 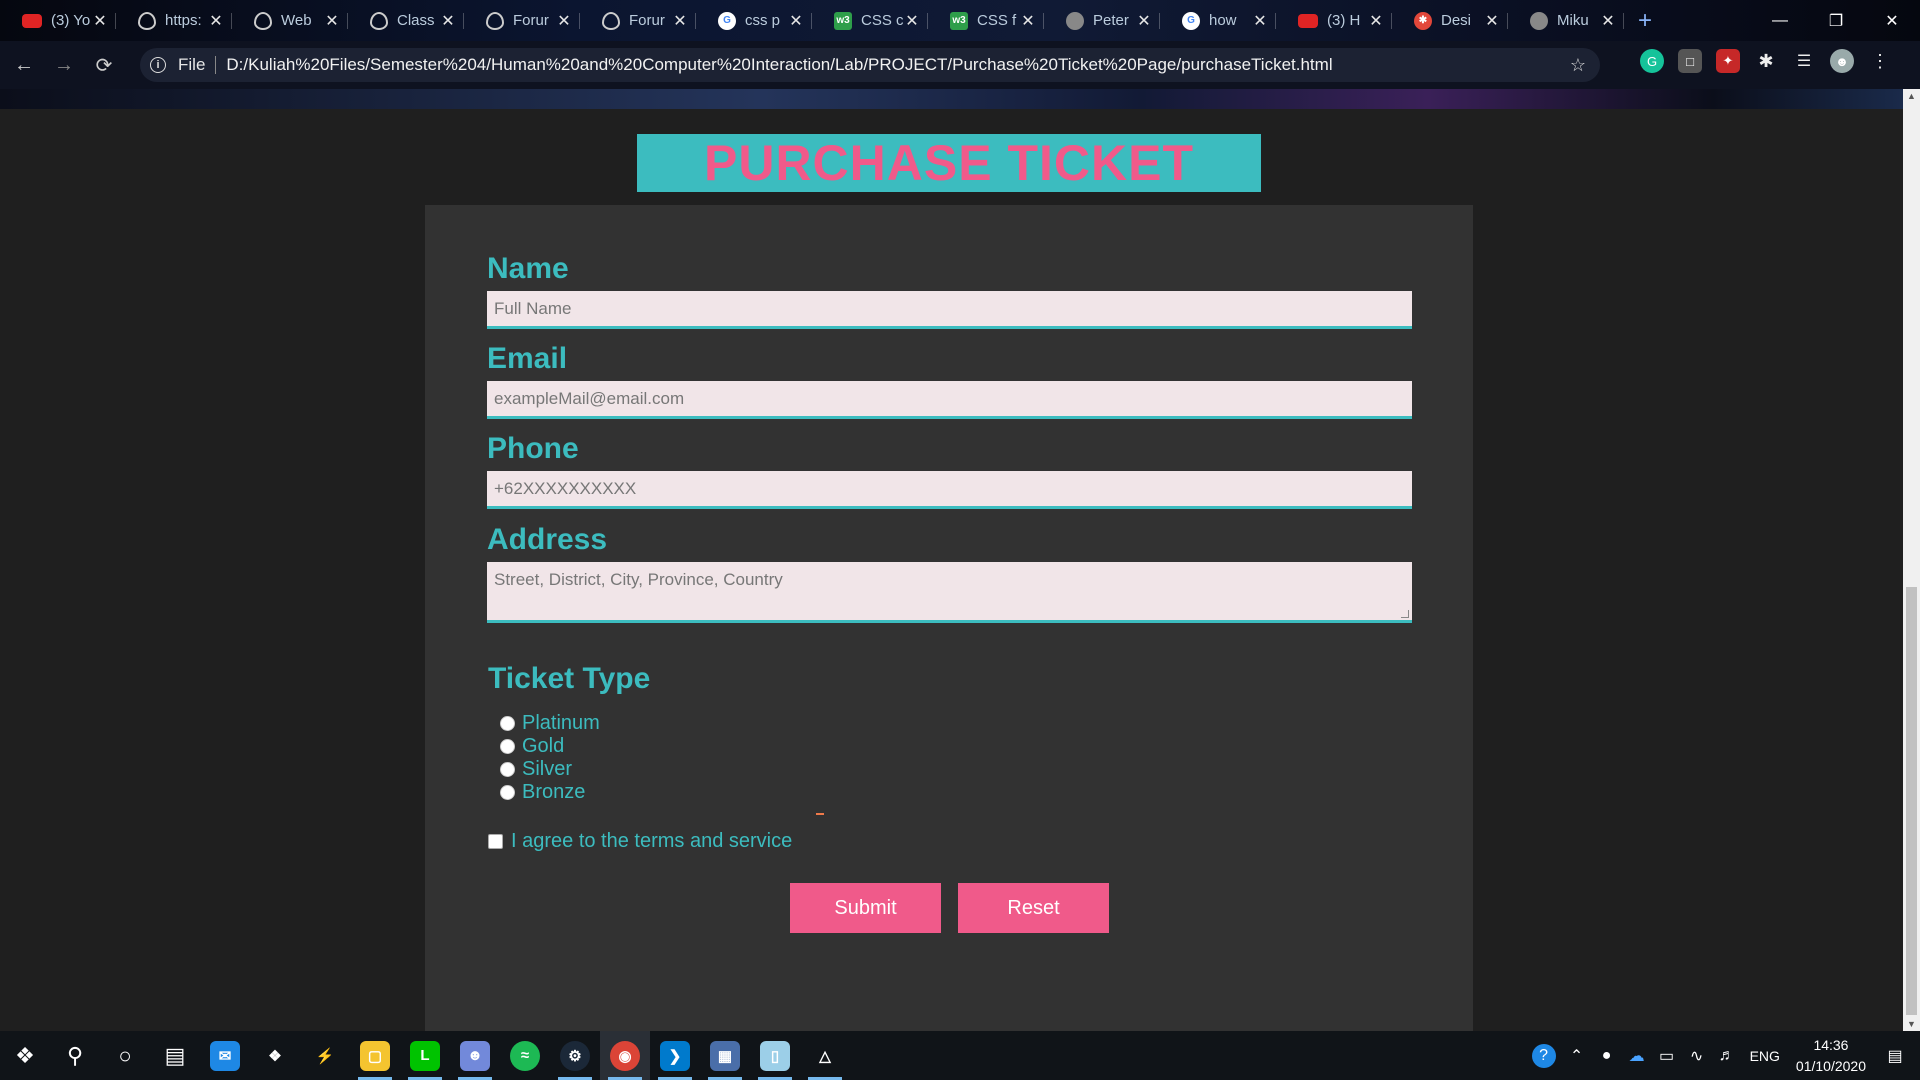 What do you see at coordinates (475, 1055) in the screenshot?
I see `discord-icon: ☻` at bounding box center [475, 1055].